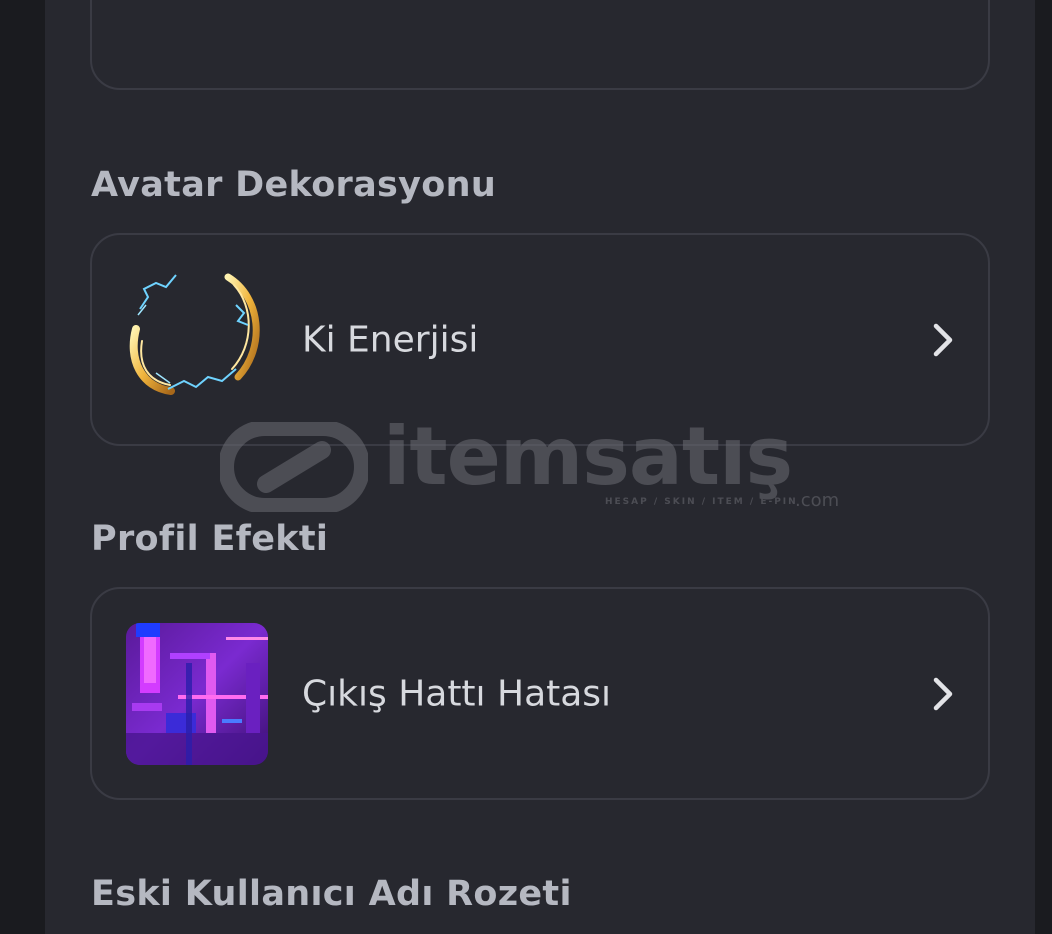  Describe the element at coordinates (194, 334) in the screenshot. I see `ki-energy-aura-icon` at that location.